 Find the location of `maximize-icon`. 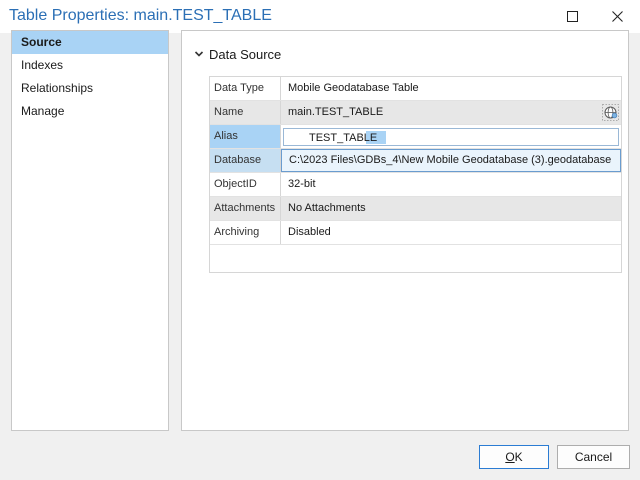

maximize-icon is located at coordinates (572, 16).